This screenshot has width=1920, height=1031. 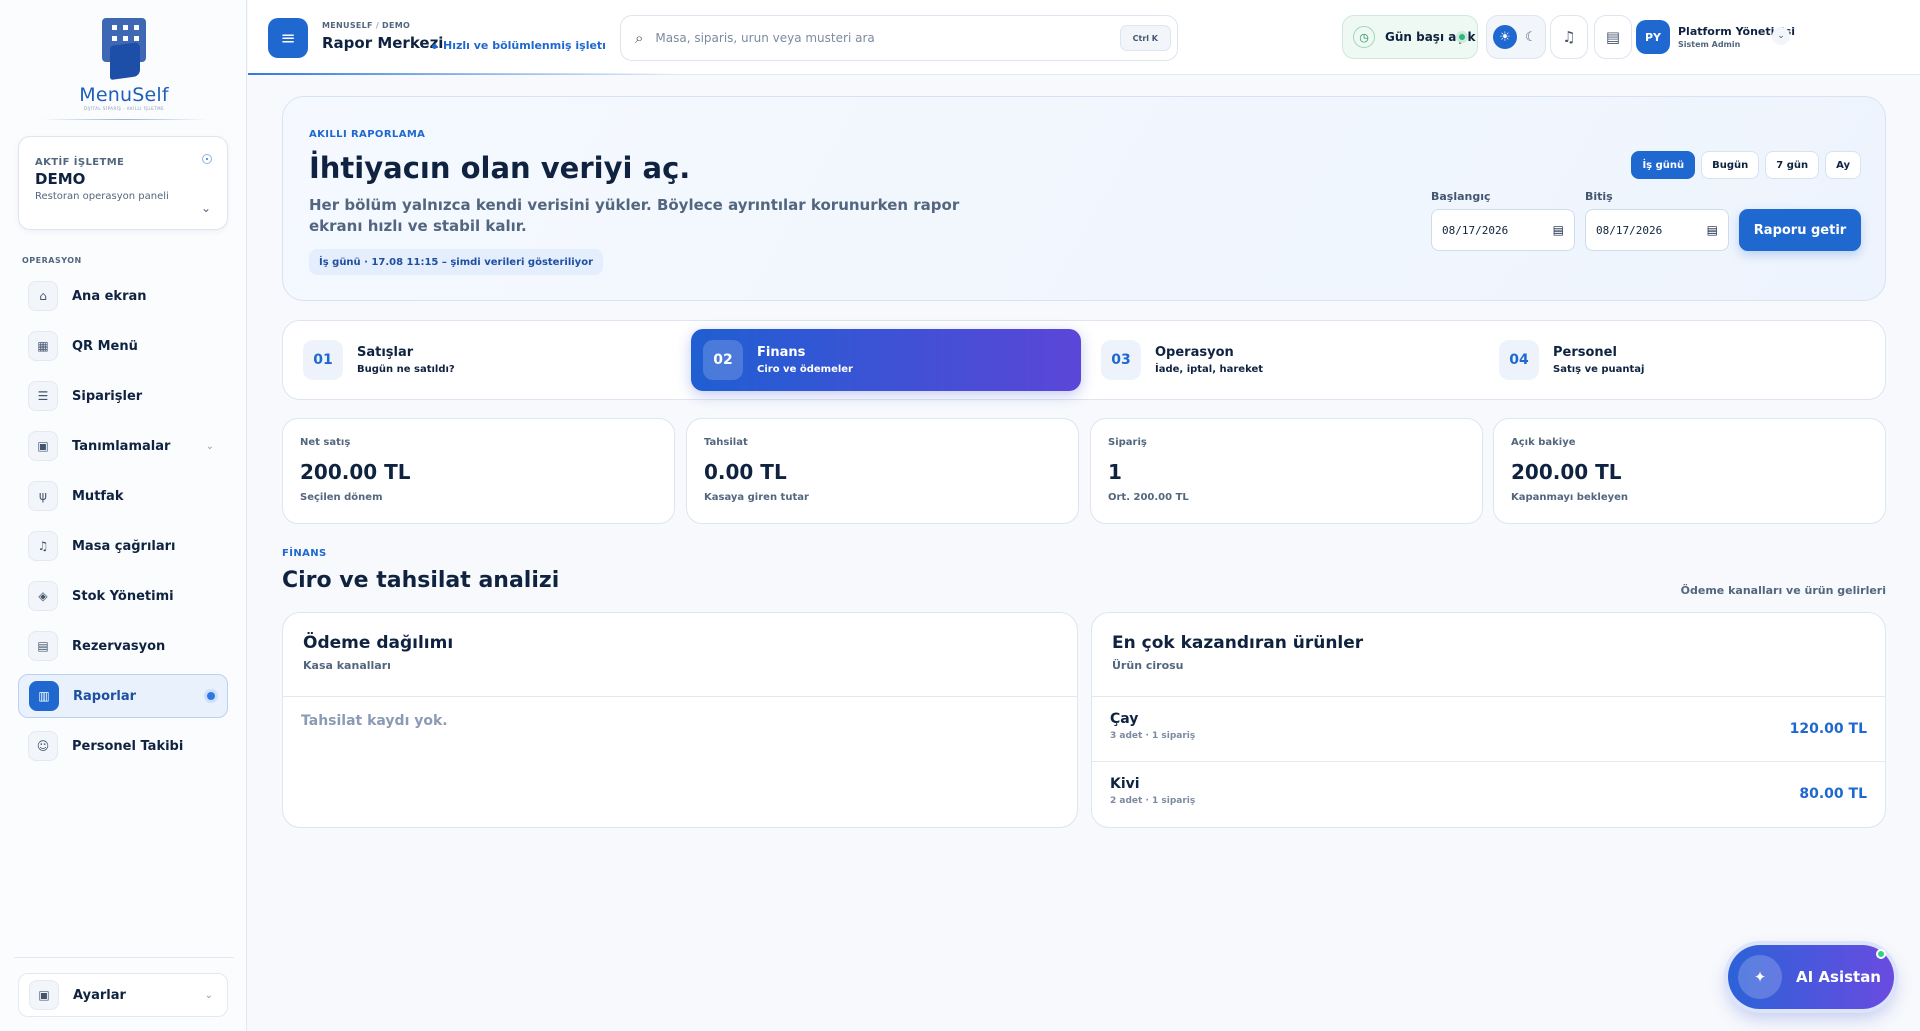 What do you see at coordinates (882, 471) in the screenshot?
I see `kpi-collection: Tahsilat 0.00 TL Kasaya giren tutar` at bounding box center [882, 471].